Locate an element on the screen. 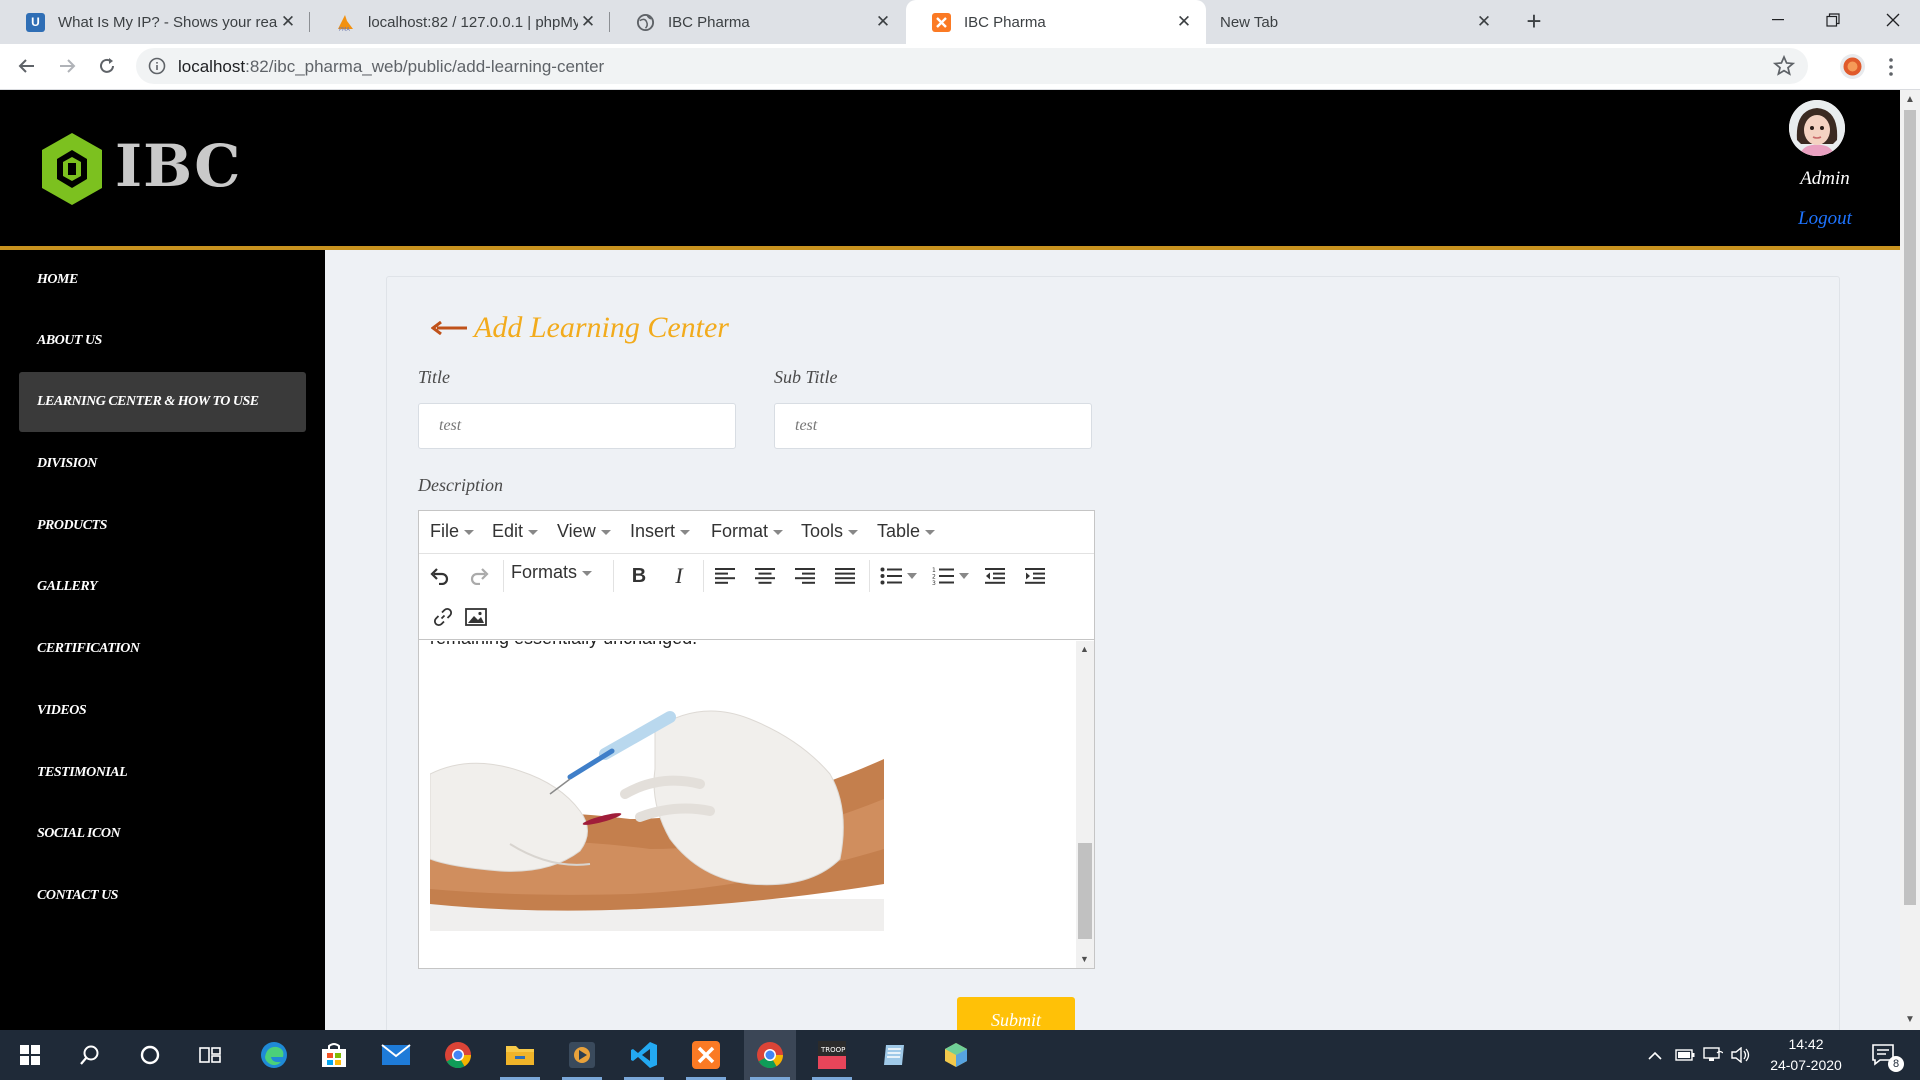  admin-avatar is located at coordinates (1817, 128).